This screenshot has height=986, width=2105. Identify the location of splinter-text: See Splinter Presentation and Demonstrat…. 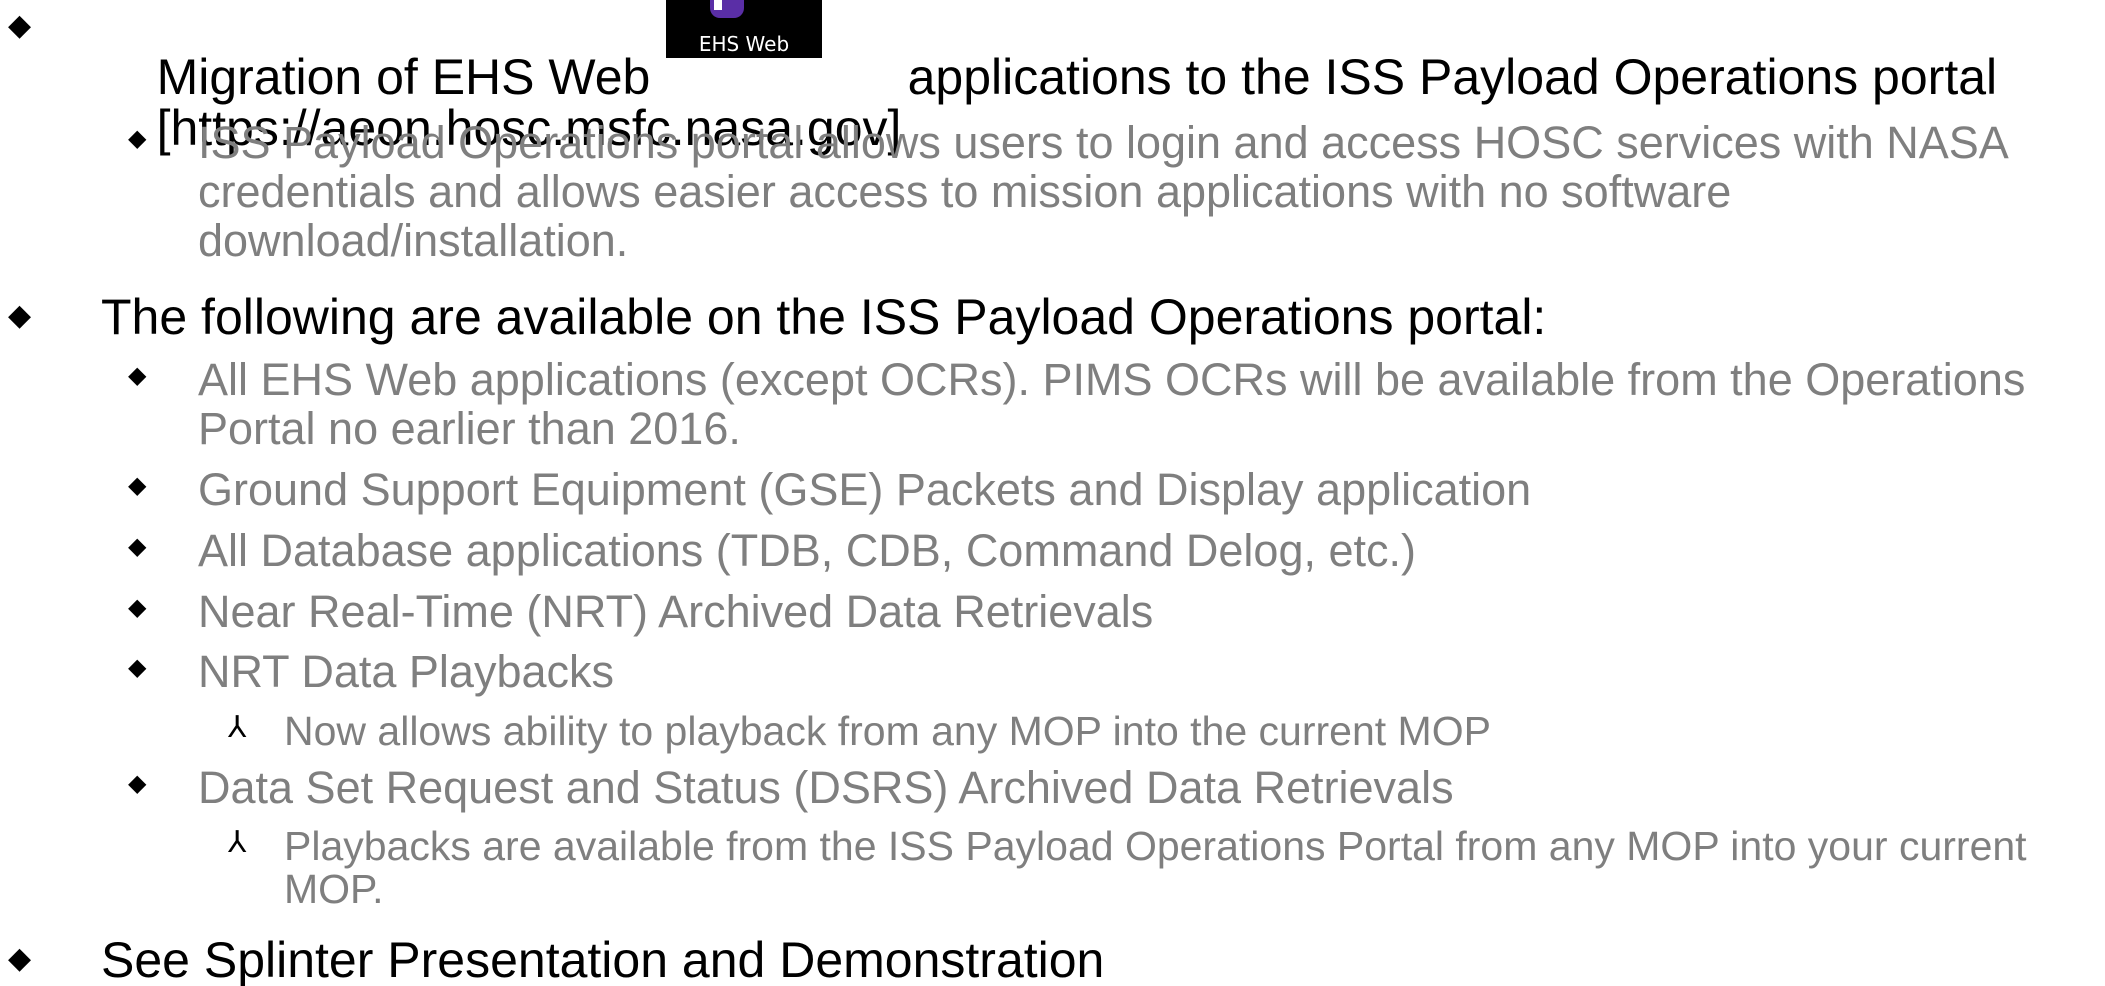
(603, 959).